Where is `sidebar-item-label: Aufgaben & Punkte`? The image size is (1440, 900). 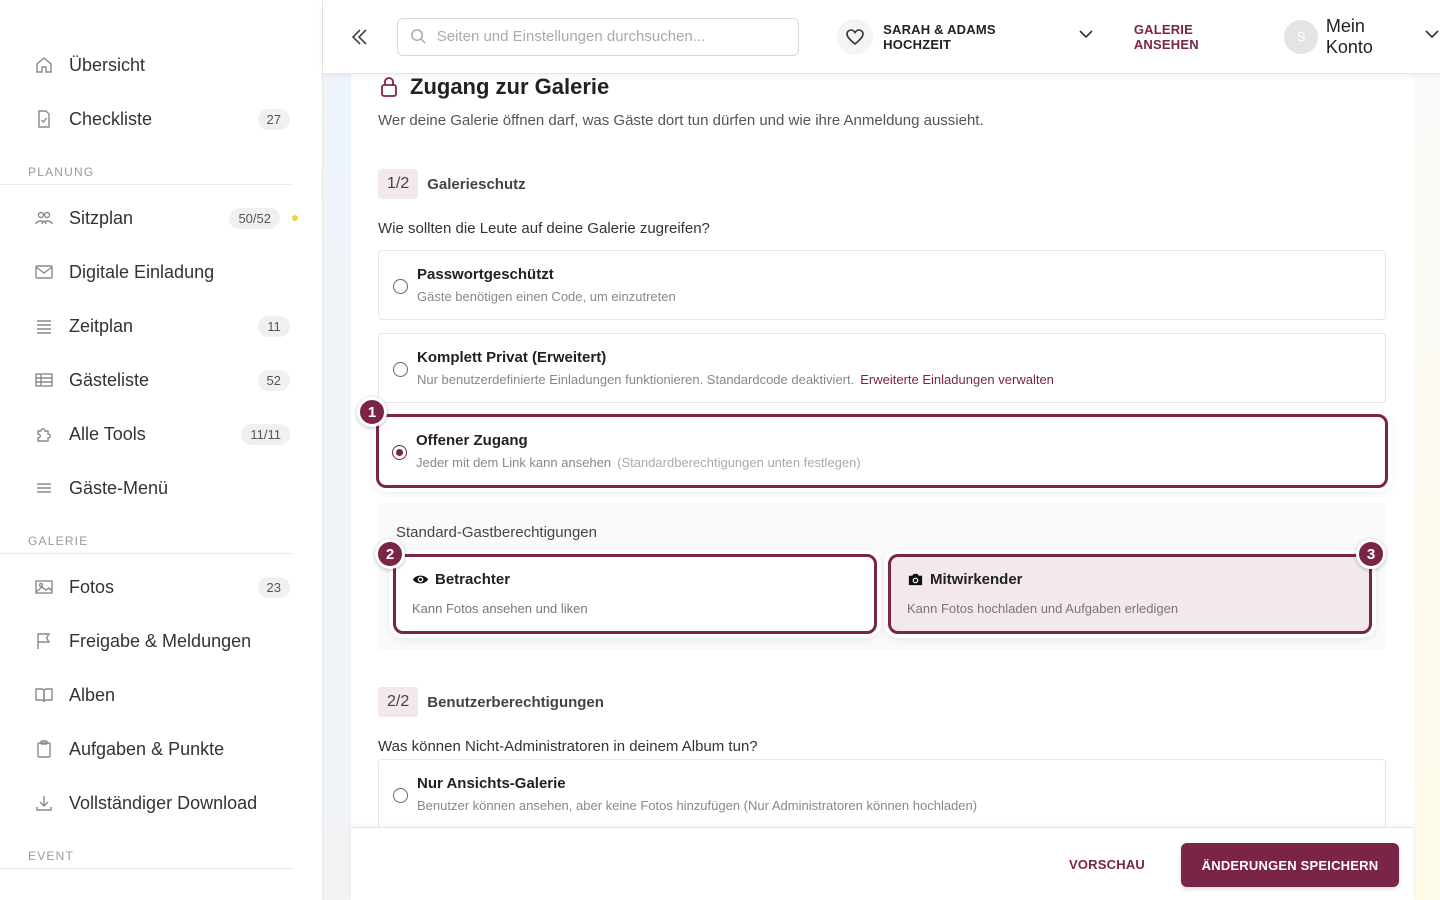 sidebar-item-label: Aufgaben & Punkte is located at coordinates (147, 748).